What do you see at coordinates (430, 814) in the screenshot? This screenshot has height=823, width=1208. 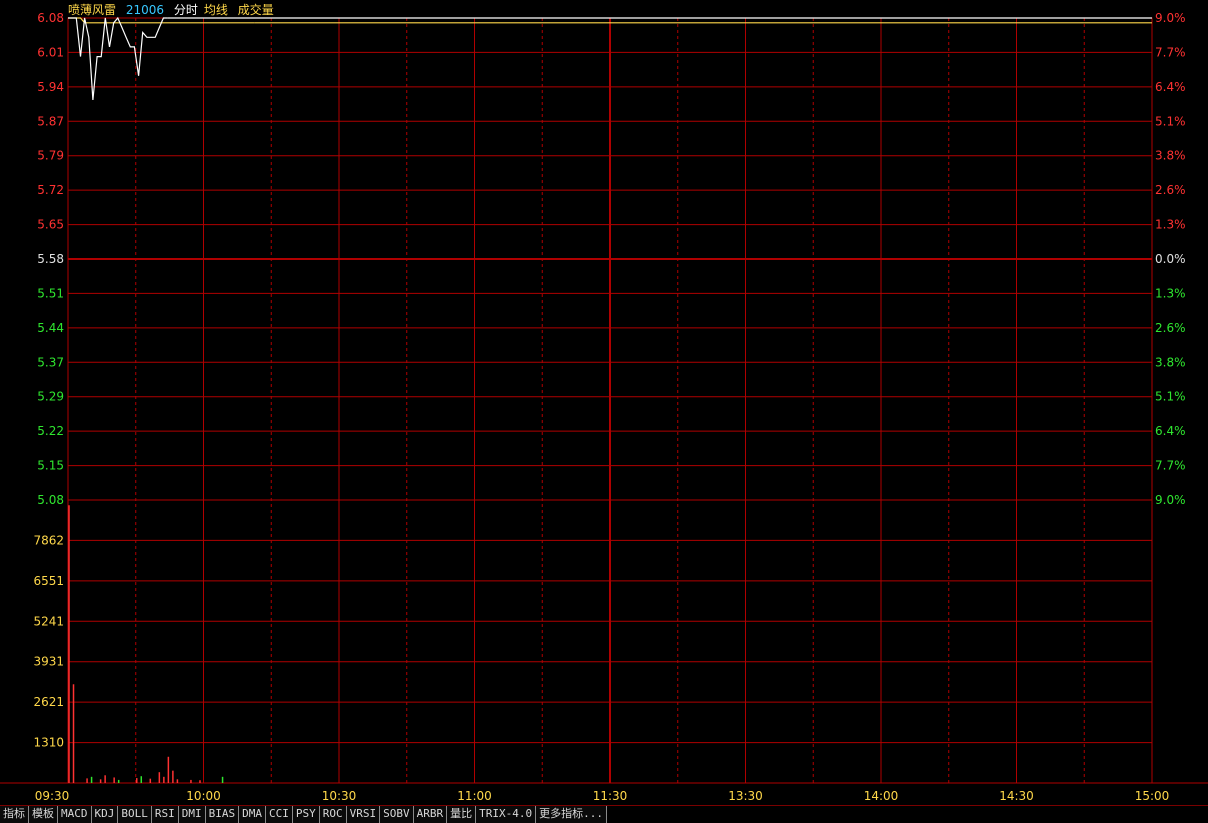 I see `indicator-tab: ARBR` at bounding box center [430, 814].